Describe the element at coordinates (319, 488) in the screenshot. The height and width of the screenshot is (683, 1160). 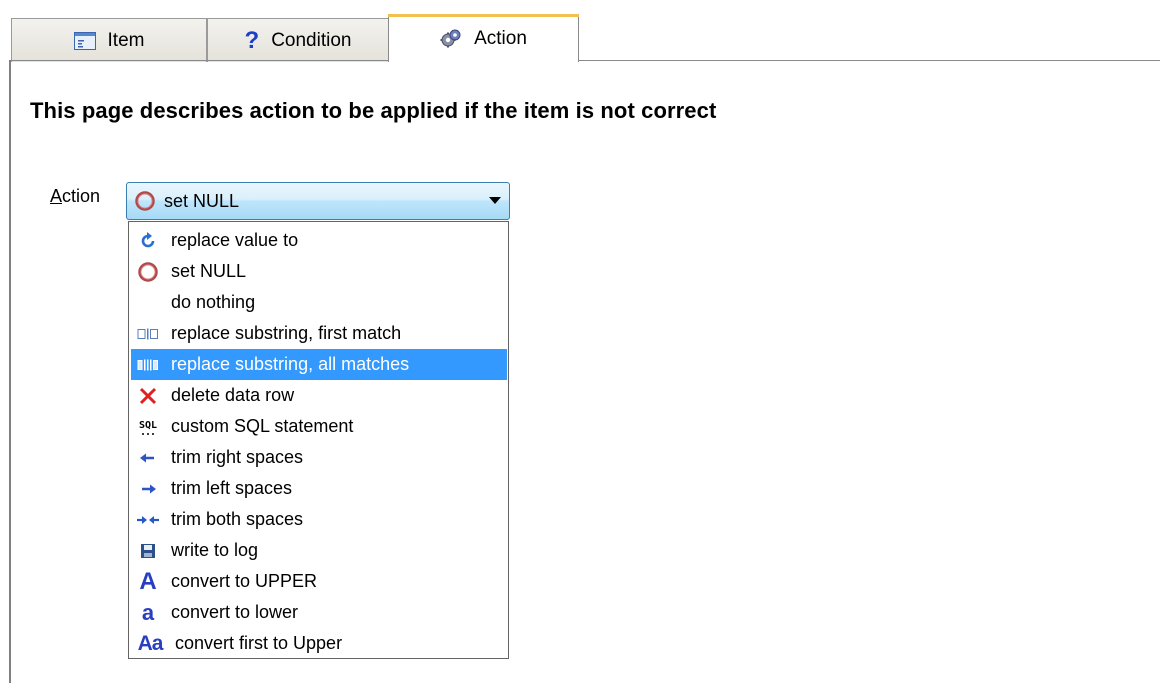
I see `option-trim-left: trim left spaces` at that location.